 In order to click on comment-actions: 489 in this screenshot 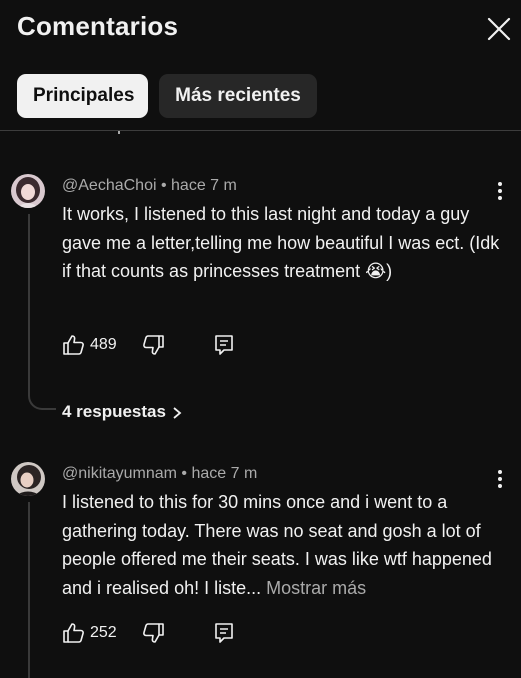, I will do `click(152, 346)`.